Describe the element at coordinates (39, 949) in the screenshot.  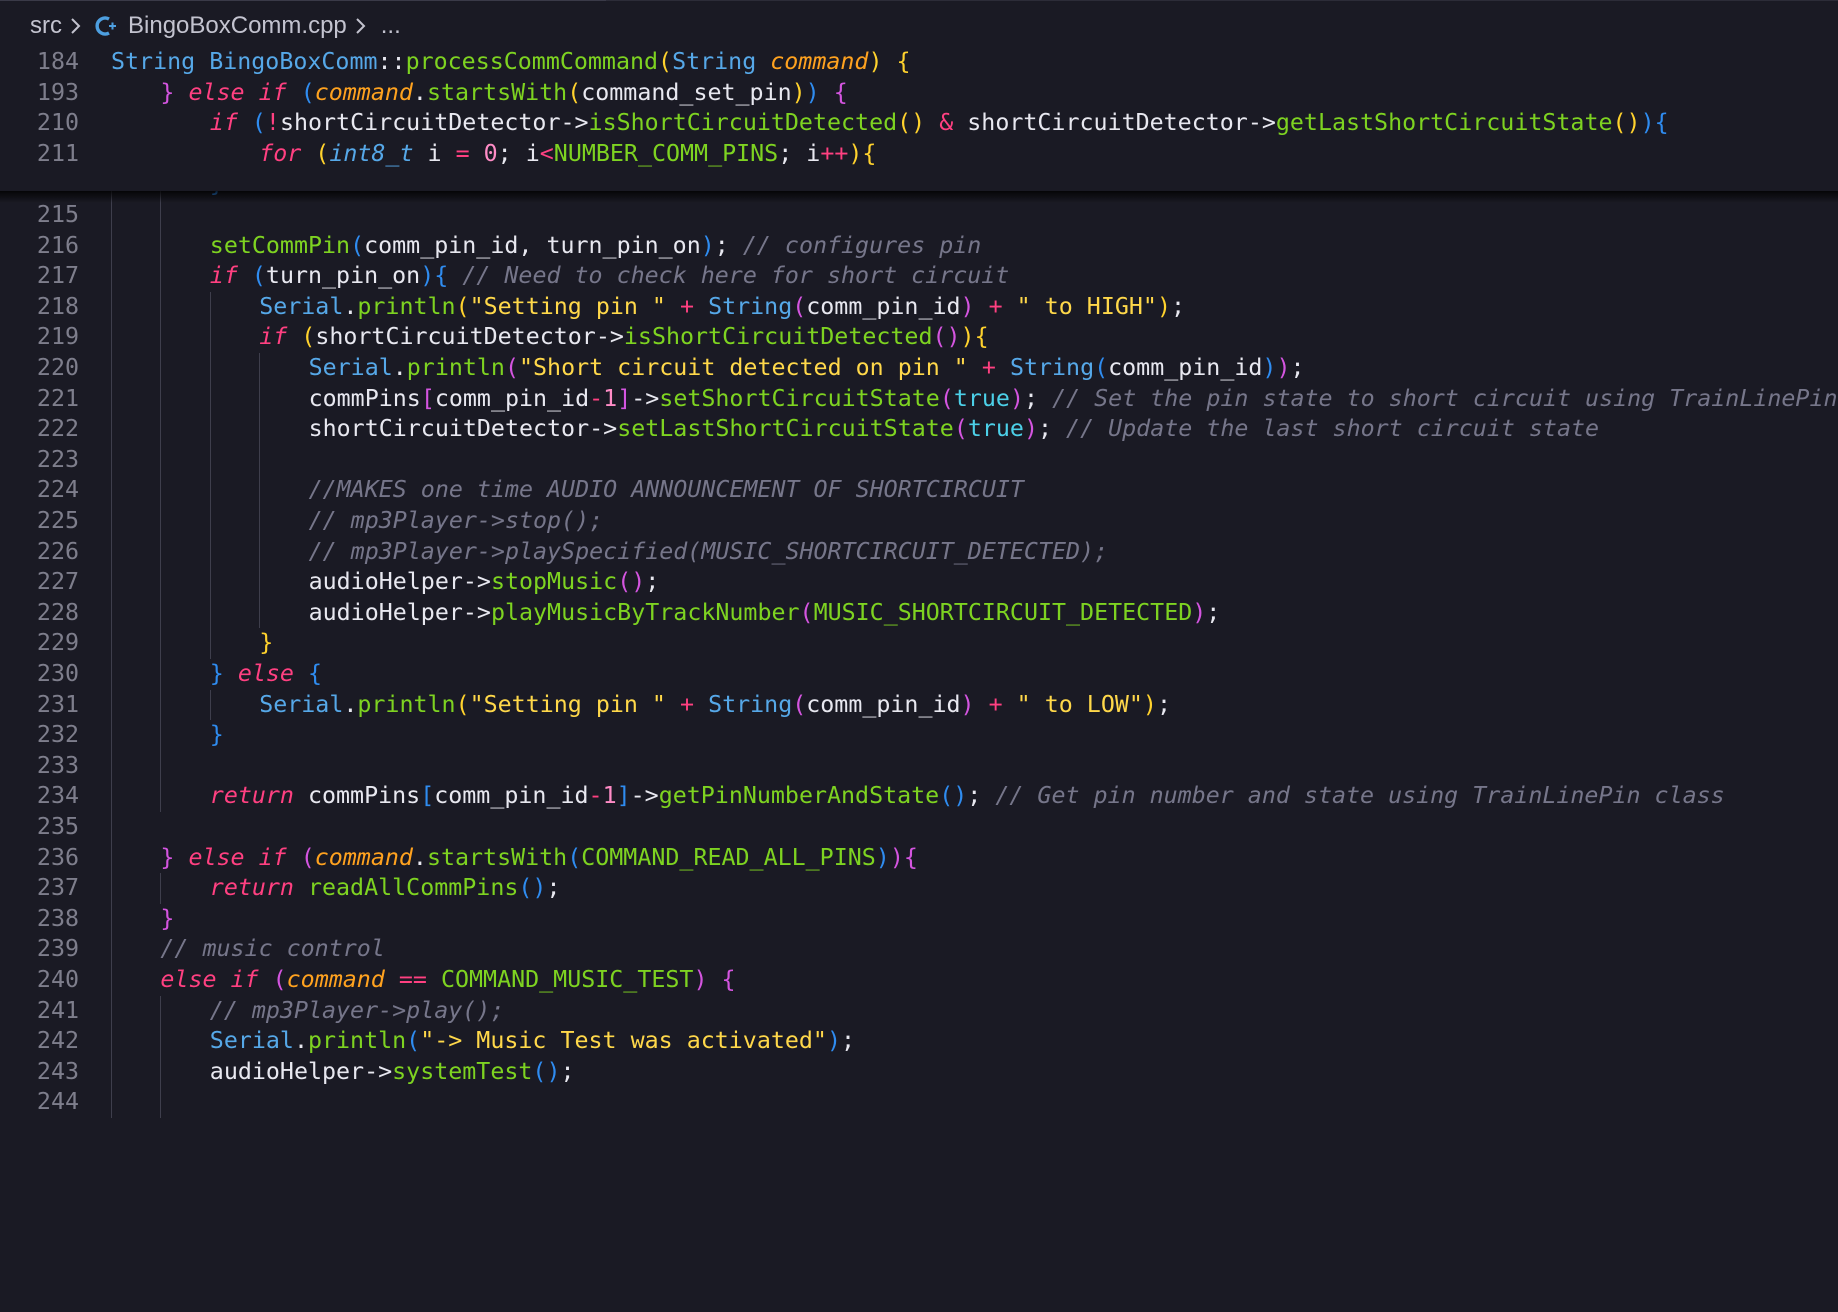
I see `line-number: 239` at that location.